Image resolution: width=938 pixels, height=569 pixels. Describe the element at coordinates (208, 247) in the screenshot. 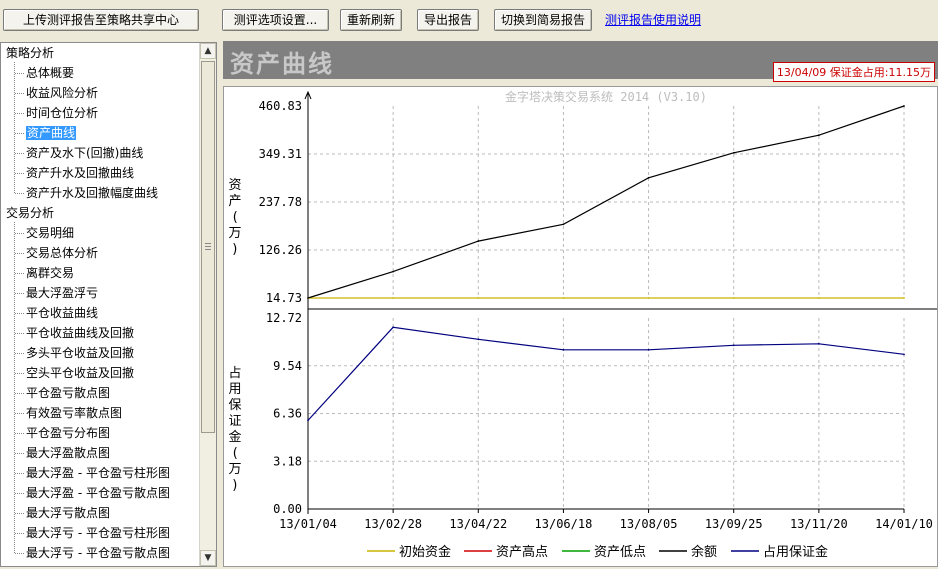

I see `scroll-thumb` at that location.